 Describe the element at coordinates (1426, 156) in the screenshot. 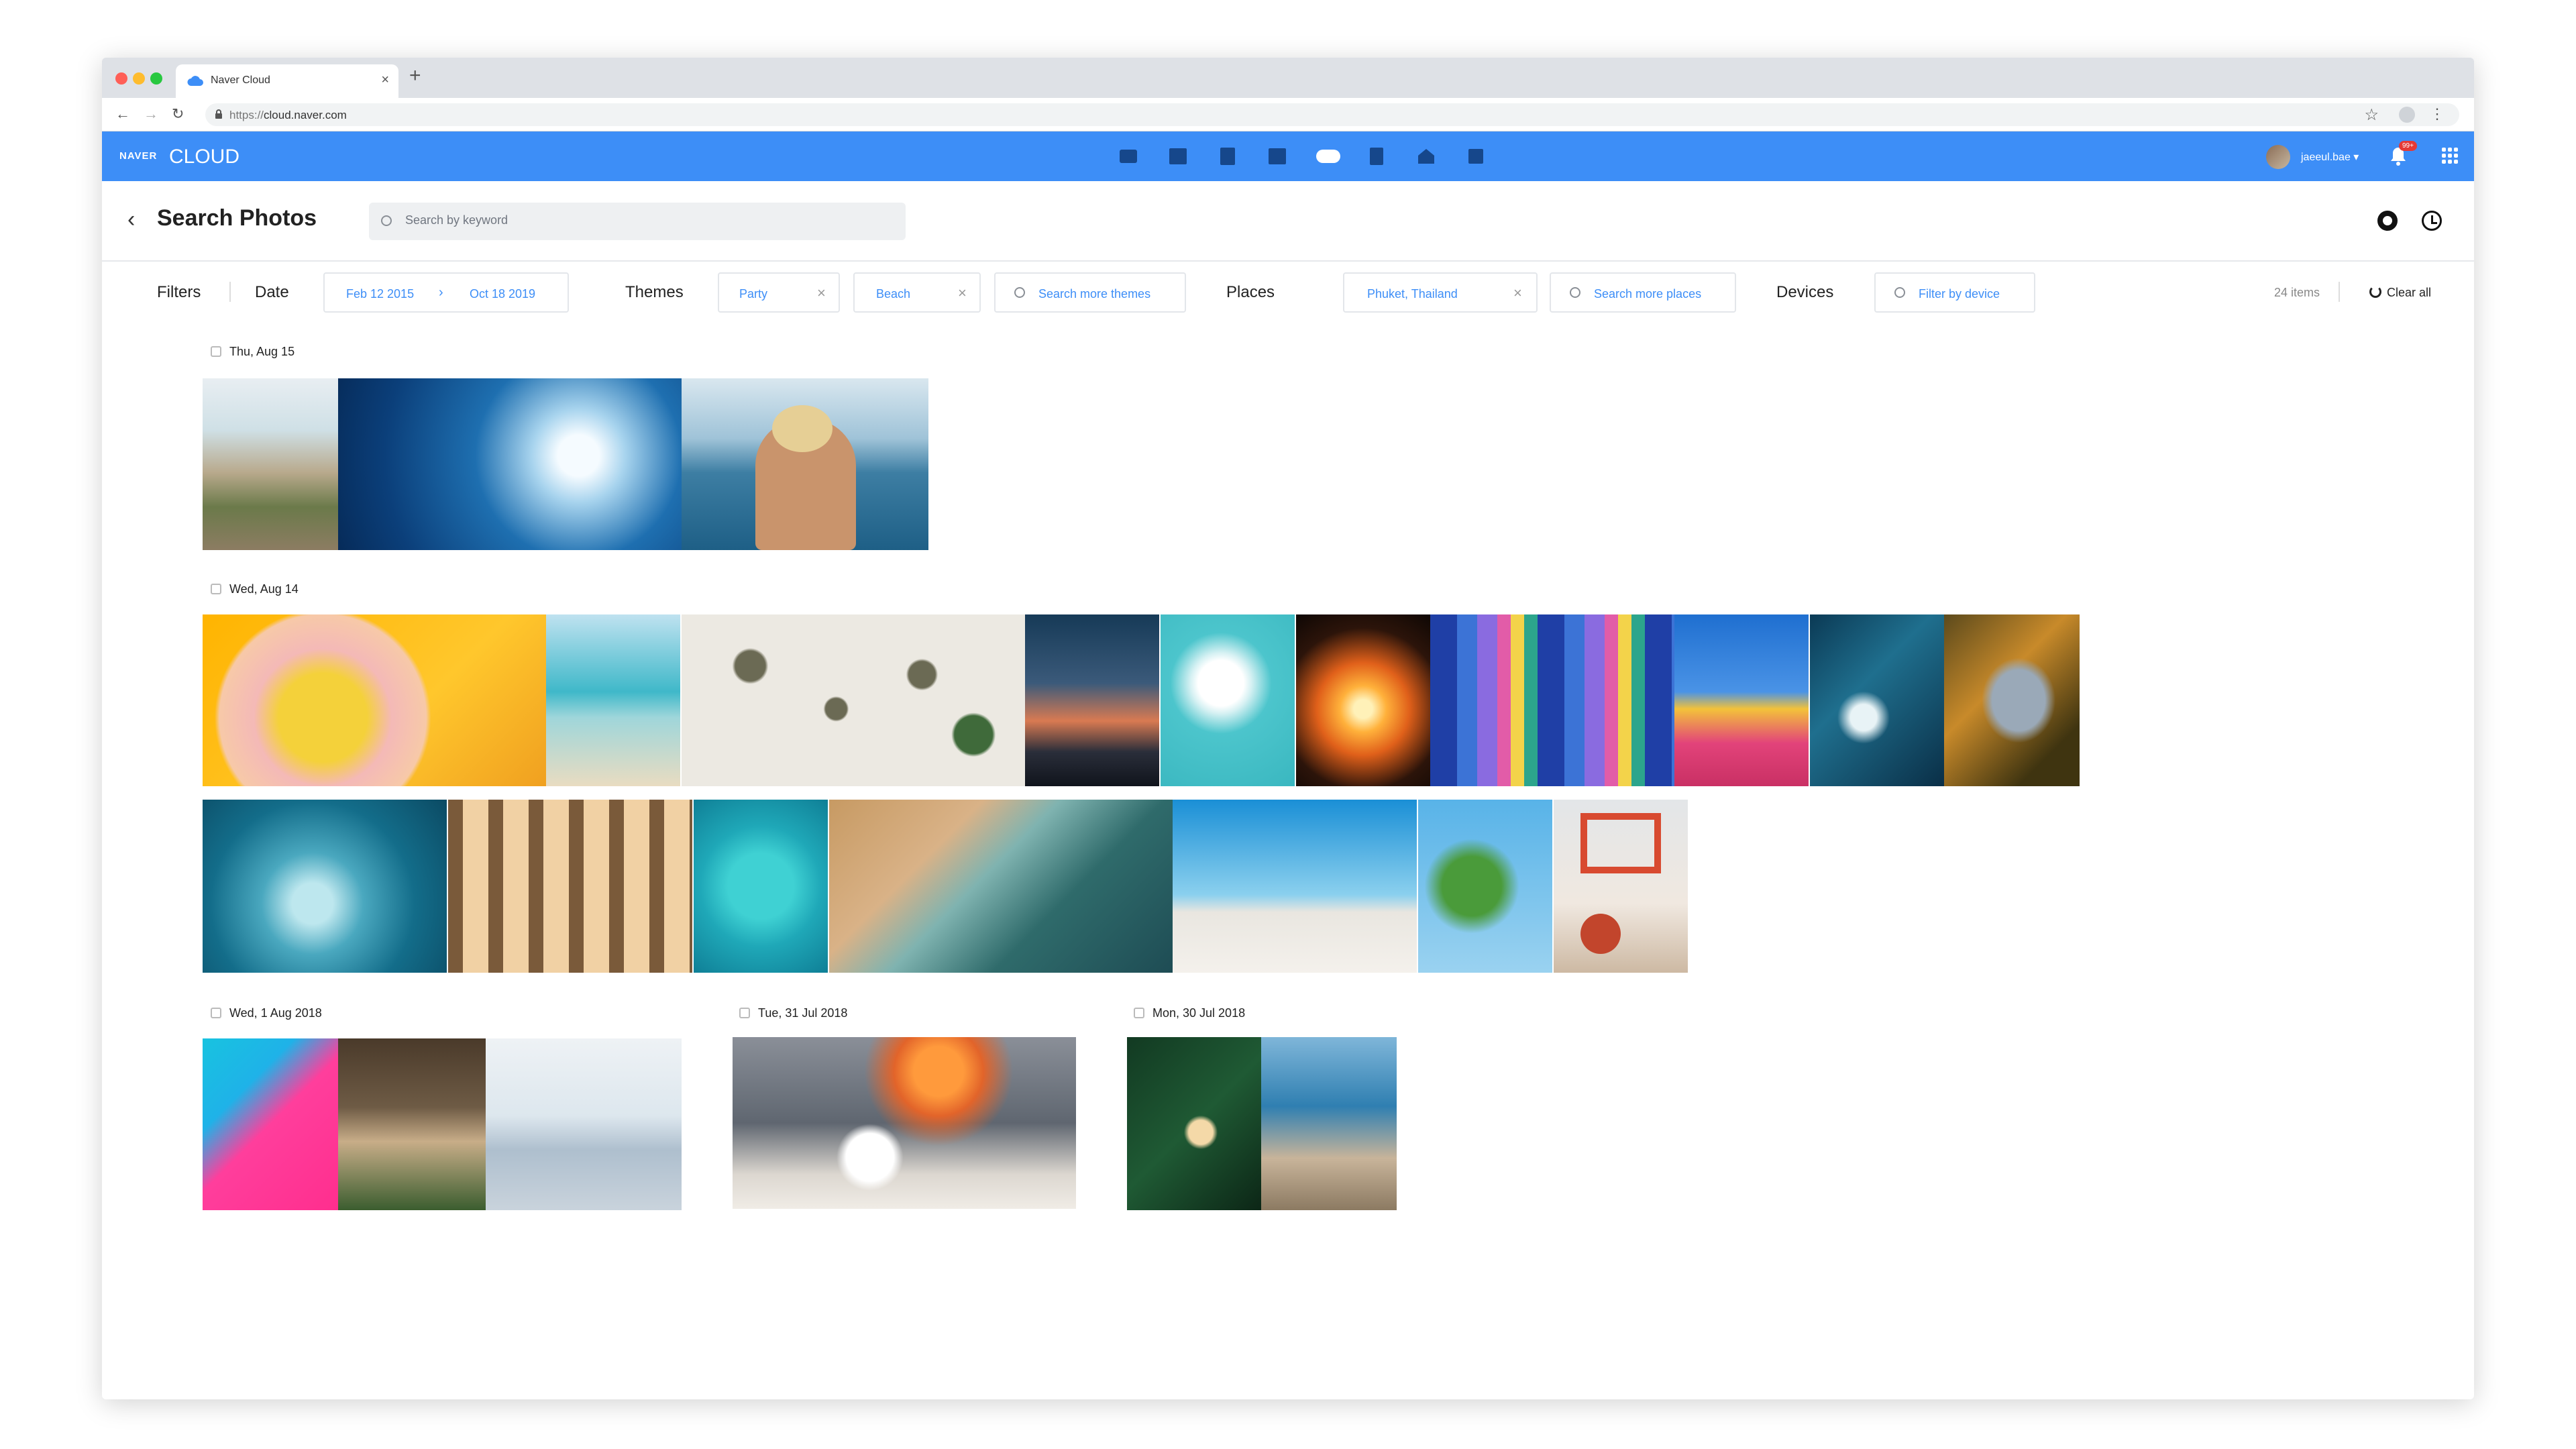

I see `home-icon` at that location.